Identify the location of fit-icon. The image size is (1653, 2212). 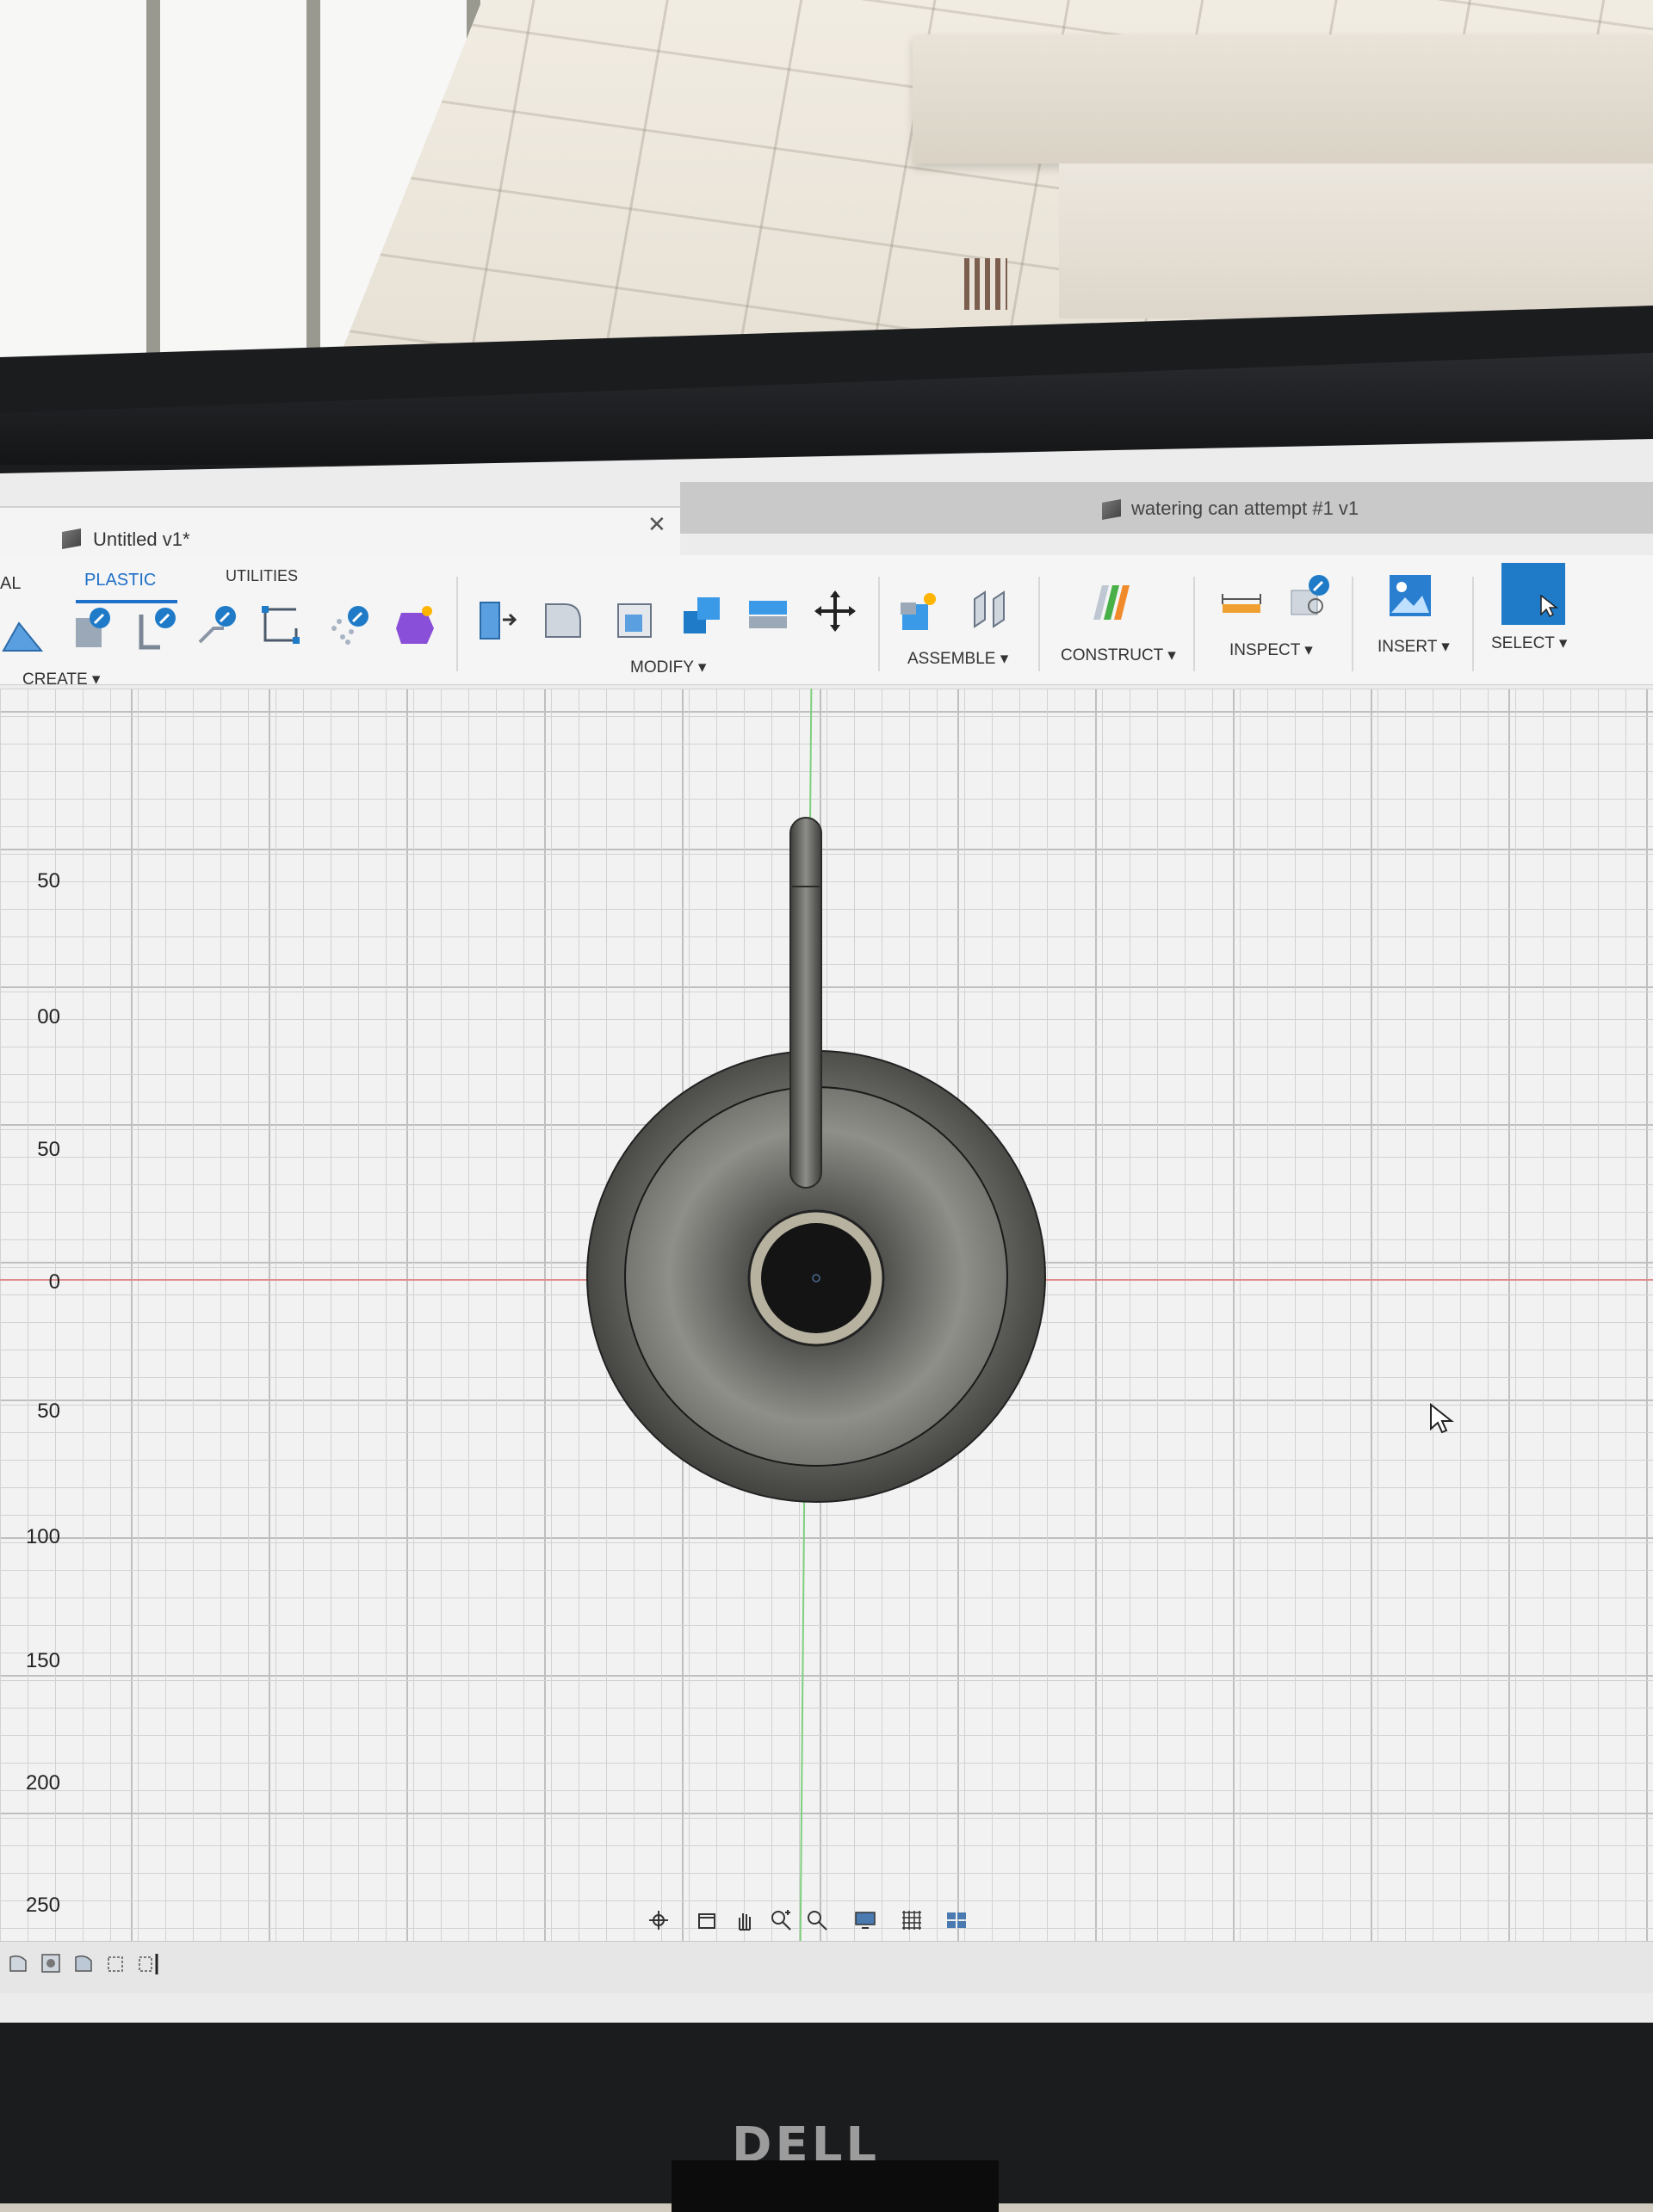
(817, 1920).